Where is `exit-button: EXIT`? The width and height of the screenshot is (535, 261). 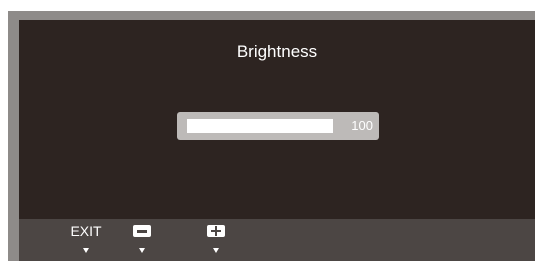 exit-button: EXIT is located at coordinates (86, 240).